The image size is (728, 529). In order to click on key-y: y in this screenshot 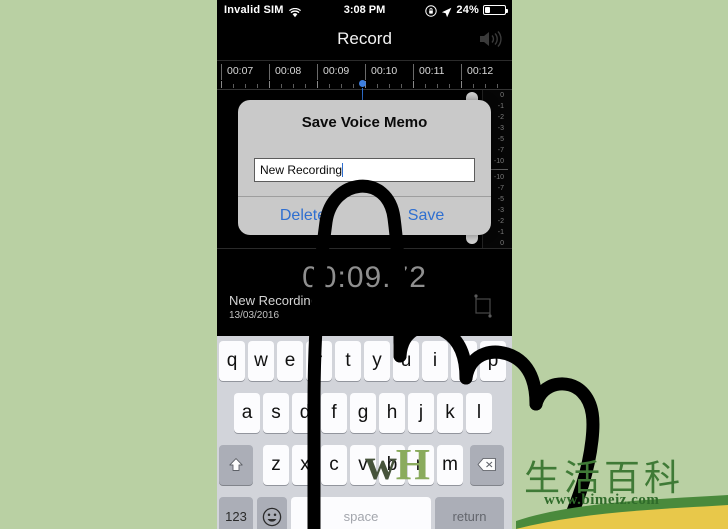, I will do `click(377, 361)`.